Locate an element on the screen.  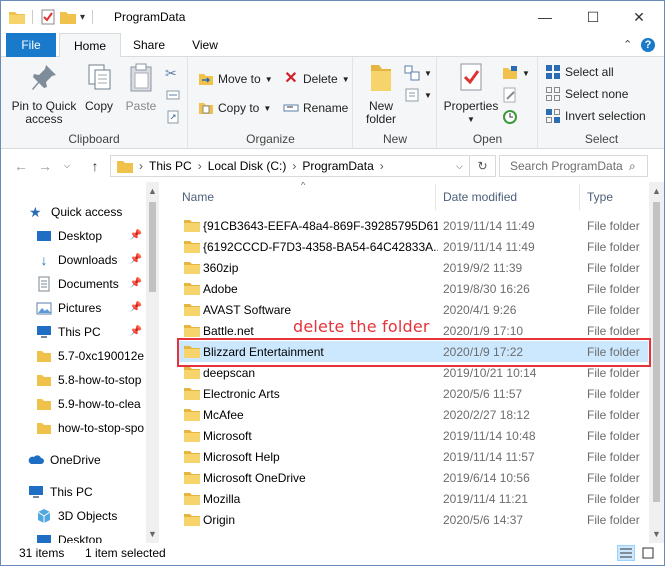
back-button: ← is located at coordinates (21, 166).